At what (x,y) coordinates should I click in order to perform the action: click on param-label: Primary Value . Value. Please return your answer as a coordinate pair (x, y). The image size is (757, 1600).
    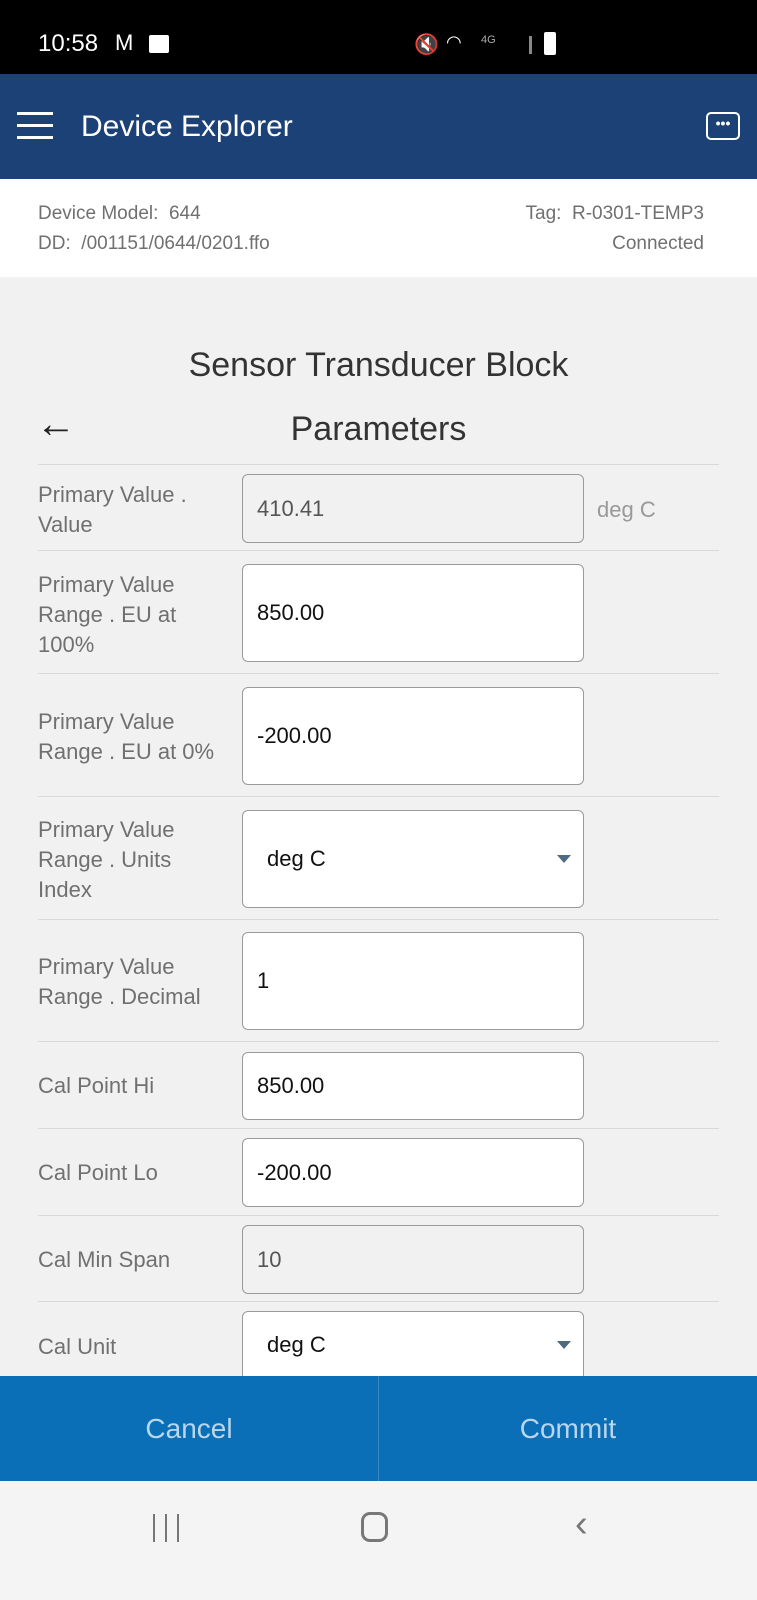
    Looking at the image, I should click on (112, 509).